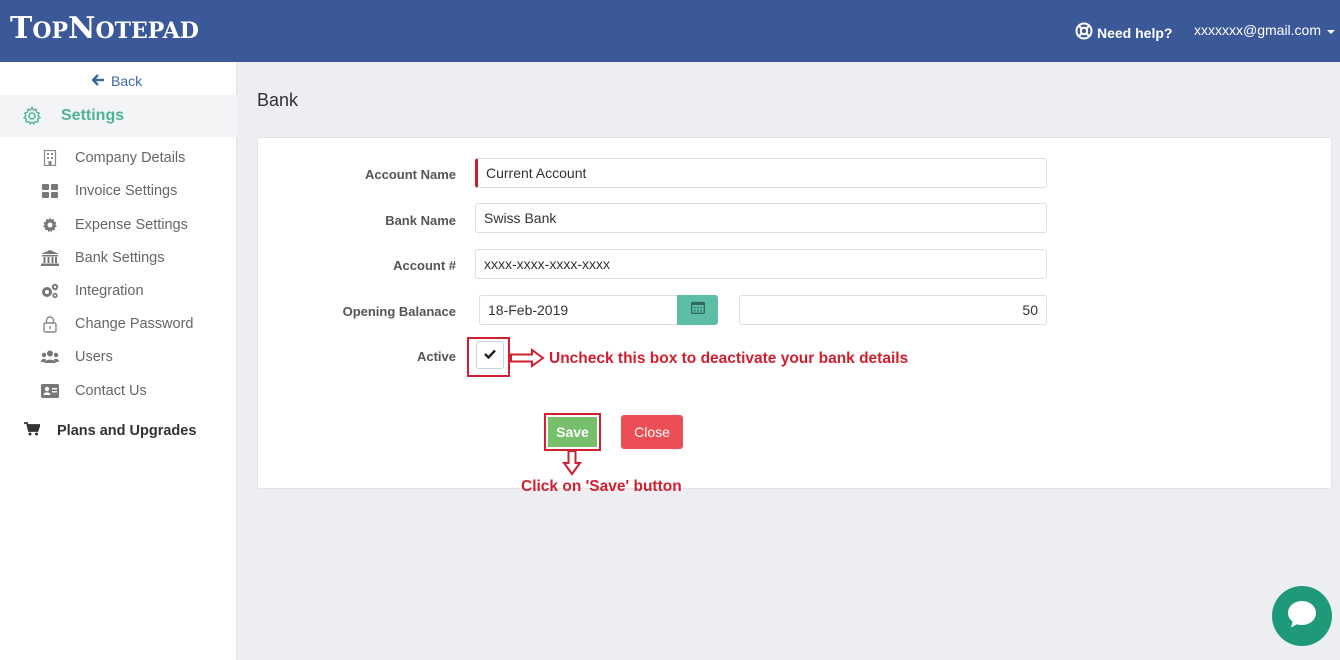 The width and height of the screenshot is (1340, 660). I want to click on chat-bubble-icon, so click(1302, 616).